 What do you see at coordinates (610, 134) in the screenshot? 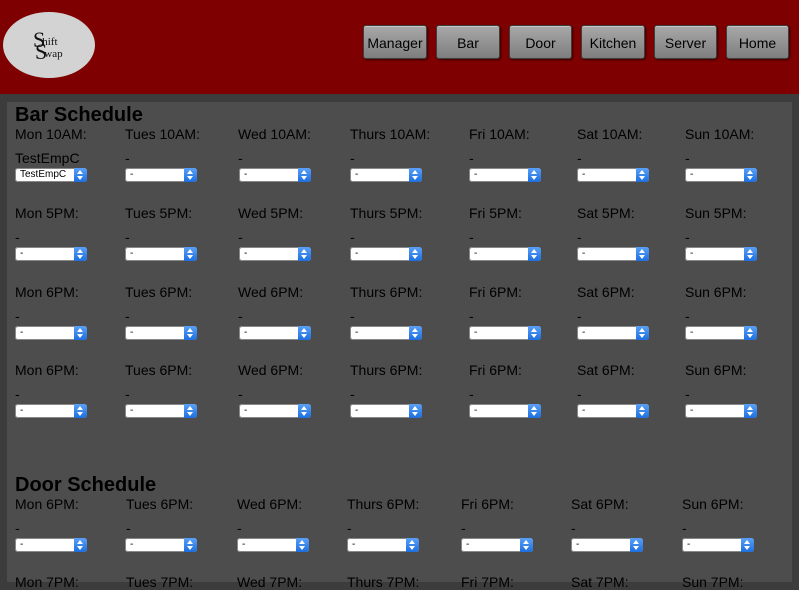
I see `bar-slot-label: Sat 10AM:` at bounding box center [610, 134].